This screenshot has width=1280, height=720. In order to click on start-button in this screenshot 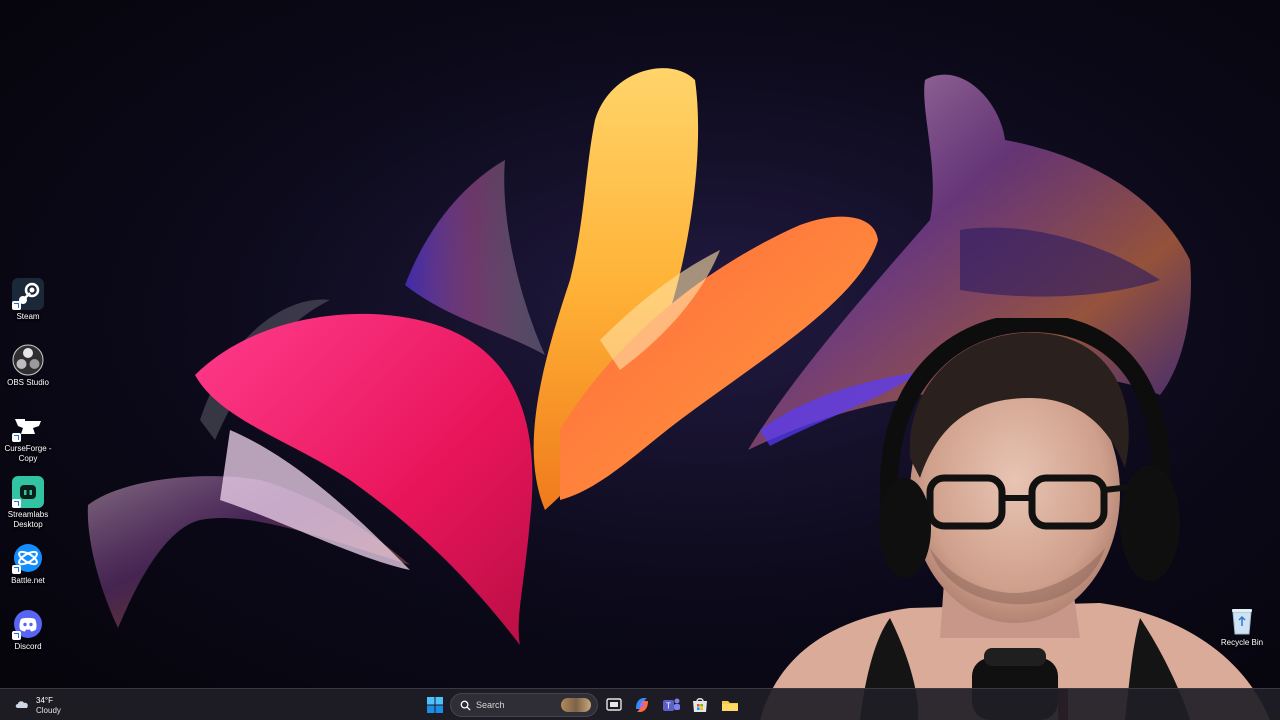, I will do `click(435, 705)`.